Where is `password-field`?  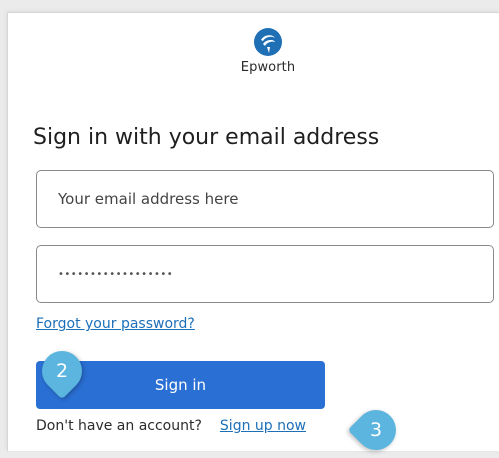 password-field is located at coordinates (265, 274).